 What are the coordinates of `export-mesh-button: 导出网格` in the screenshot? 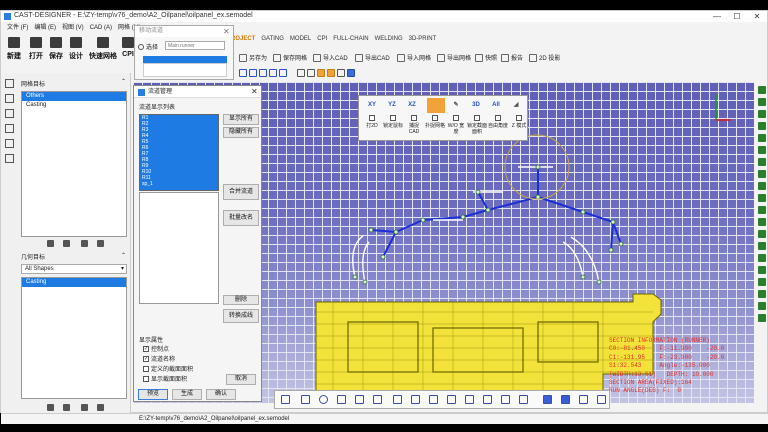 It's located at (454, 58).